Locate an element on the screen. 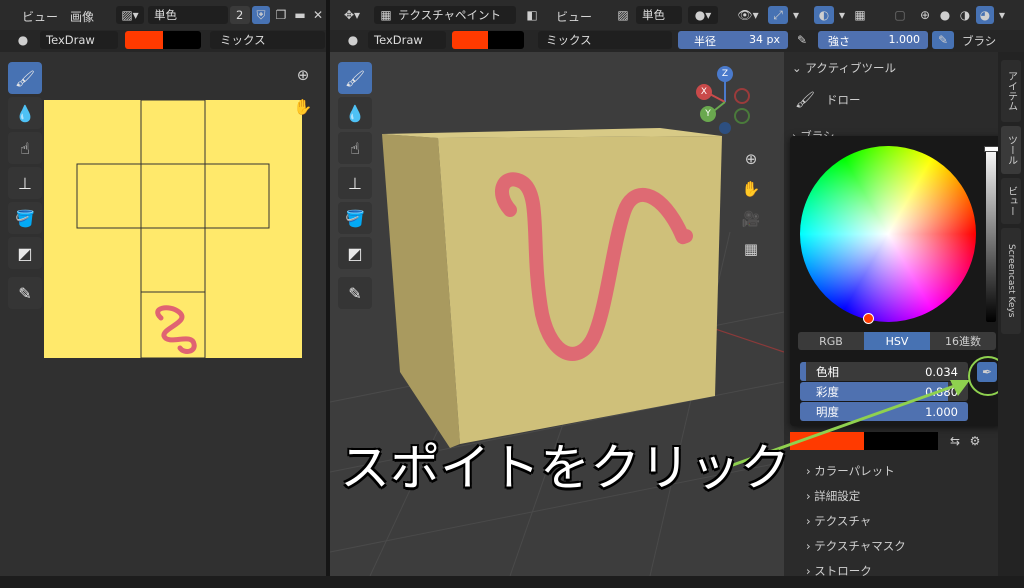 Image resolution: width=1024 pixels, height=588 pixels. draw-brush-icon: 🖌 is located at coordinates (25, 78).